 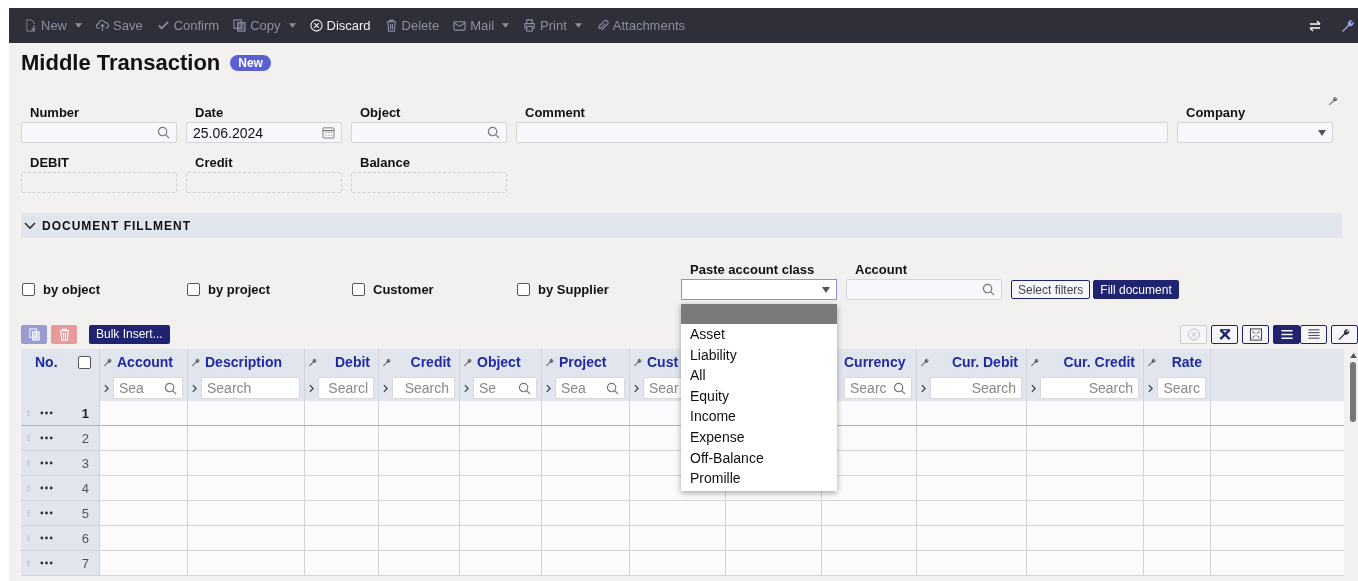 What do you see at coordinates (116, 225) in the screenshot?
I see `section-title: DOCUMENT FILLMENT` at bounding box center [116, 225].